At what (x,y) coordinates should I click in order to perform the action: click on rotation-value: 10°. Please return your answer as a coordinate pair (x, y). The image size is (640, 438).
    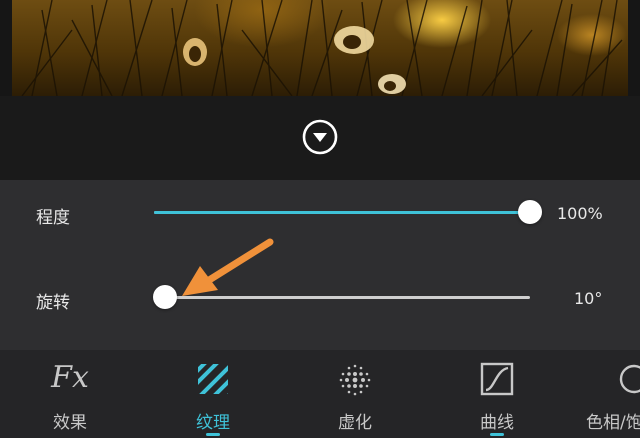
    Looking at the image, I should click on (588, 298).